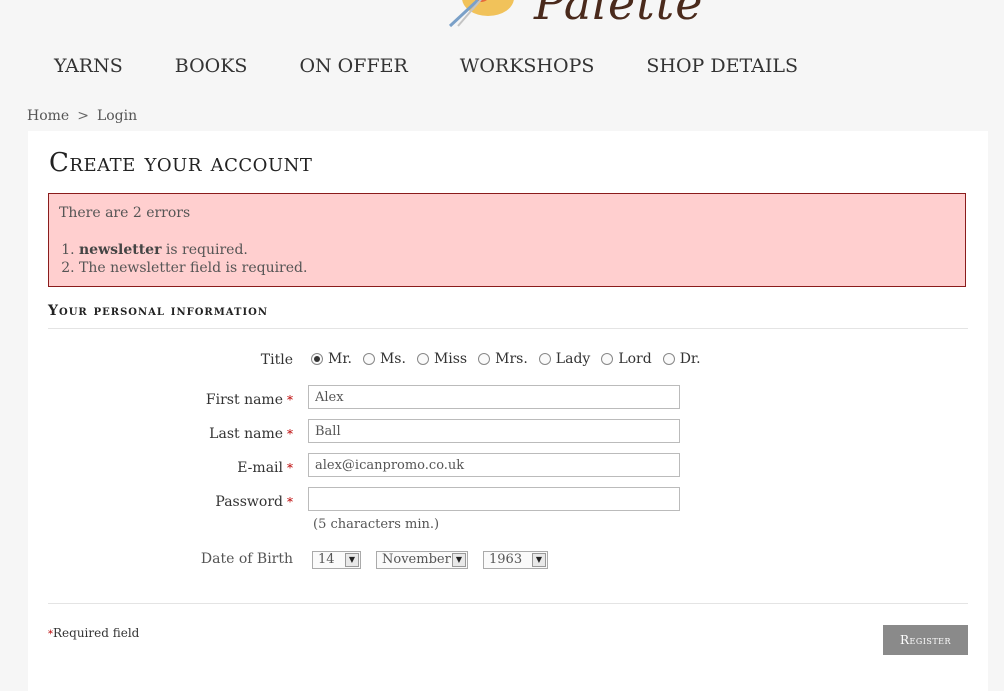 The image size is (1004, 691). What do you see at coordinates (494, 397) in the screenshot?
I see `first-name-input` at bounding box center [494, 397].